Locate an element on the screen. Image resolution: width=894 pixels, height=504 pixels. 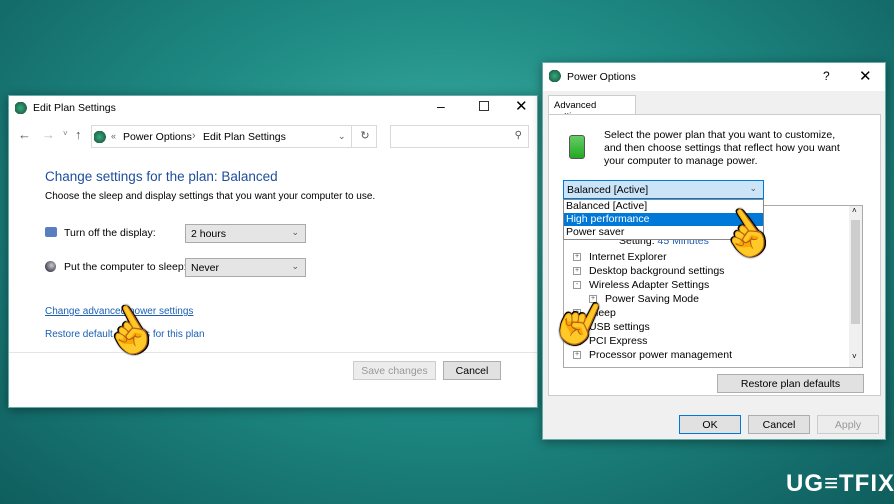
scroll-down-icon: ˅ is located at coordinates (854, 356).